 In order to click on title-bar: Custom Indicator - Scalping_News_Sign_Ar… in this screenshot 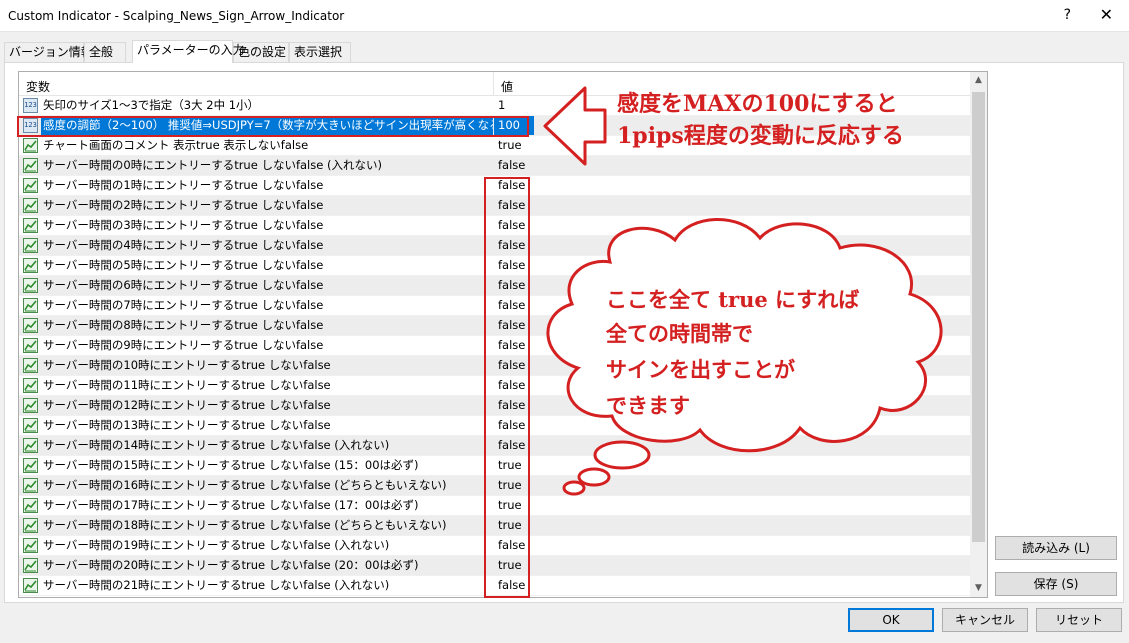, I will do `click(564, 16)`.